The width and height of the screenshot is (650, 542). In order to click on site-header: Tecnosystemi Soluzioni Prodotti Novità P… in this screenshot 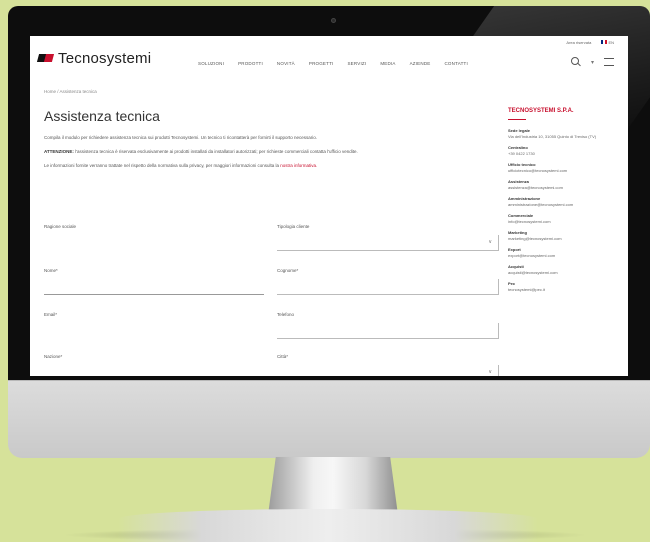, I will do `click(329, 62)`.